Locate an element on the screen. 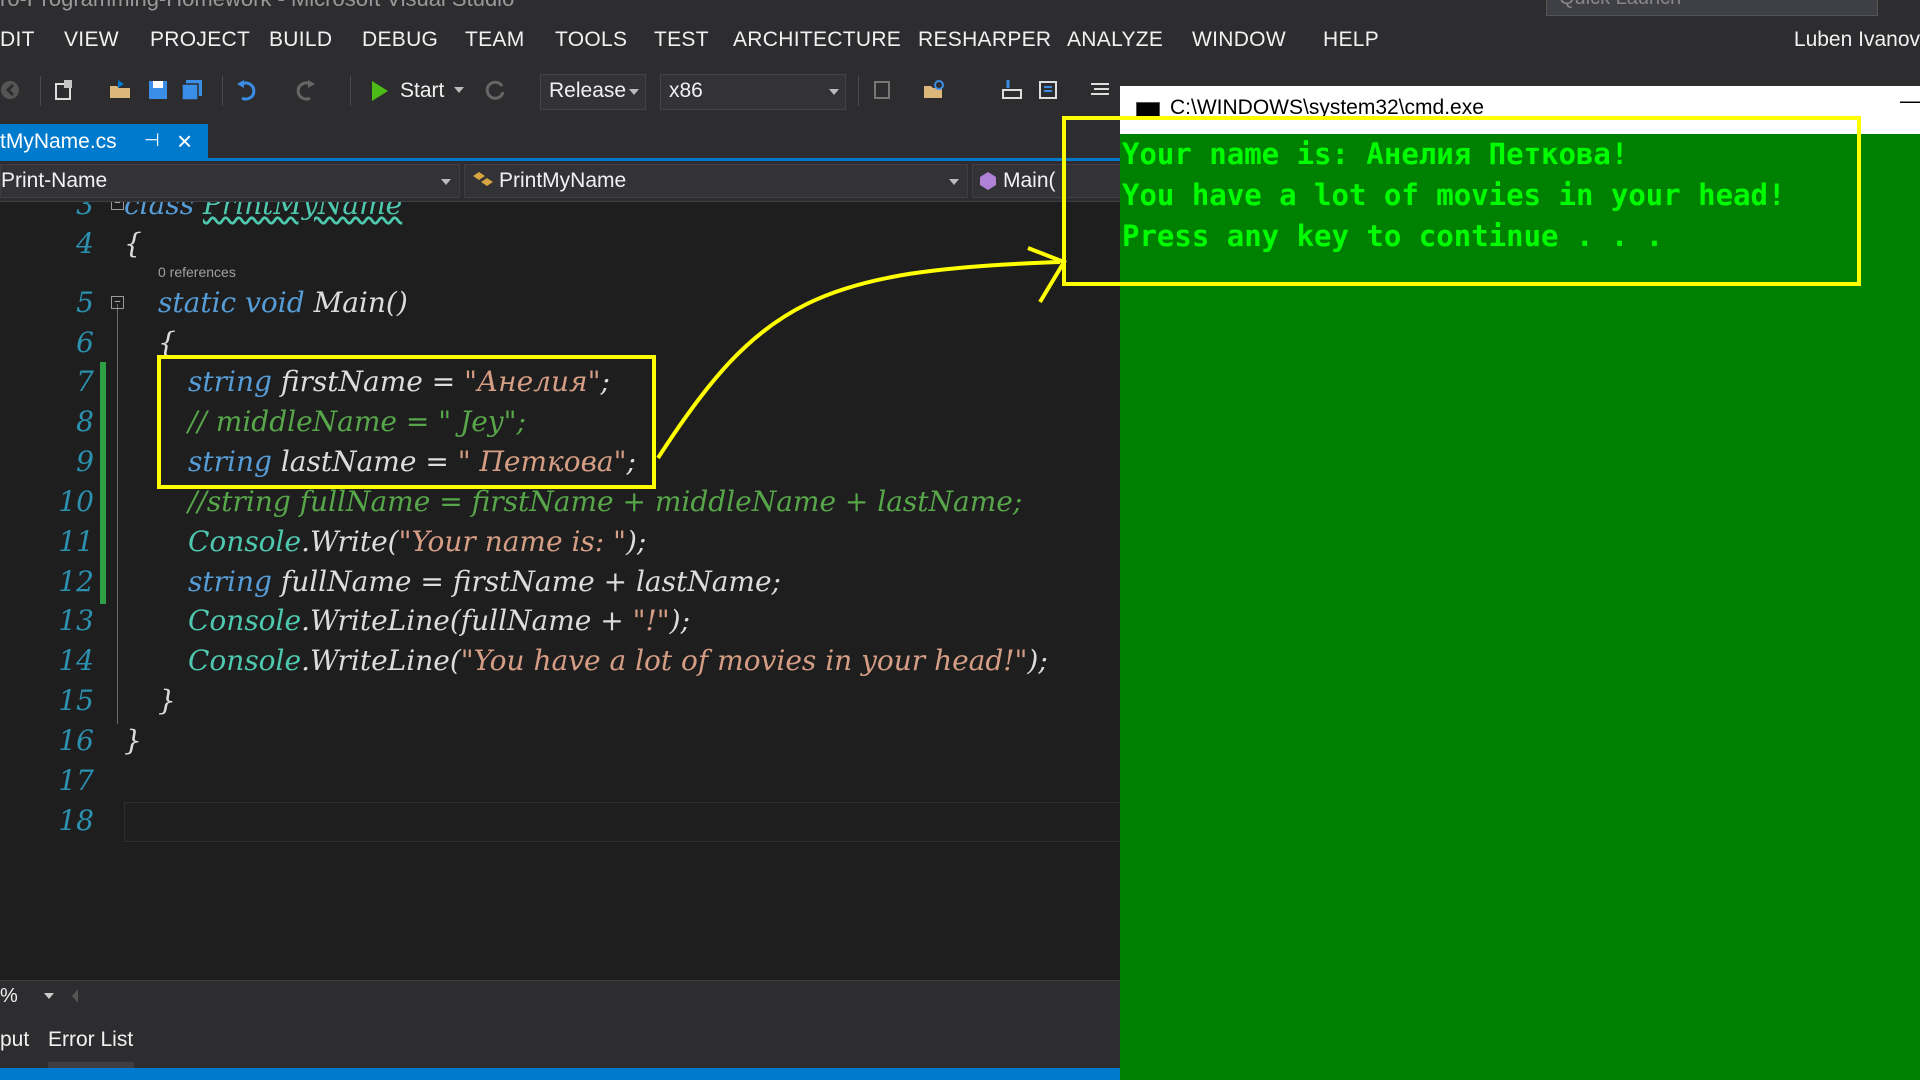  keyword-class: class is located at coordinates (163, 211).